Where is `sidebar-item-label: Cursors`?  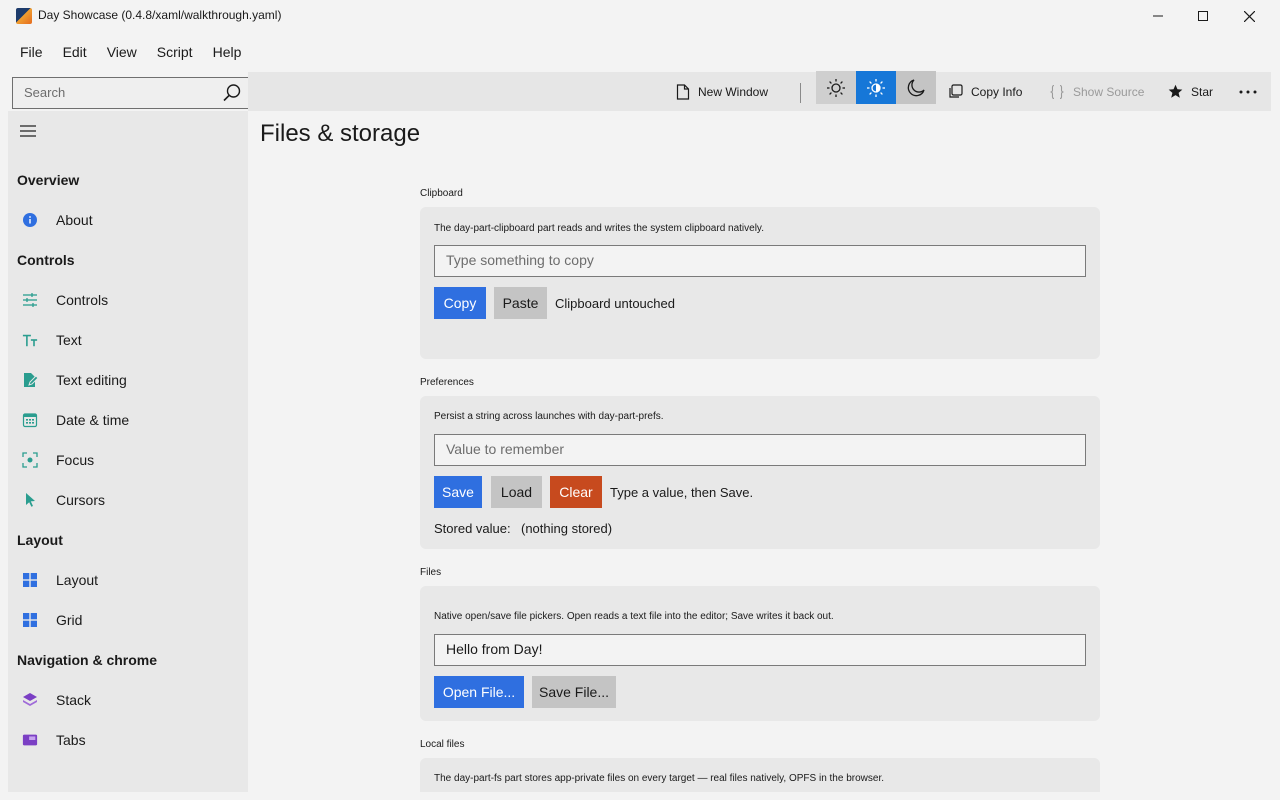
sidebar-item-label: Cursors is located at coordinates (81, 500).